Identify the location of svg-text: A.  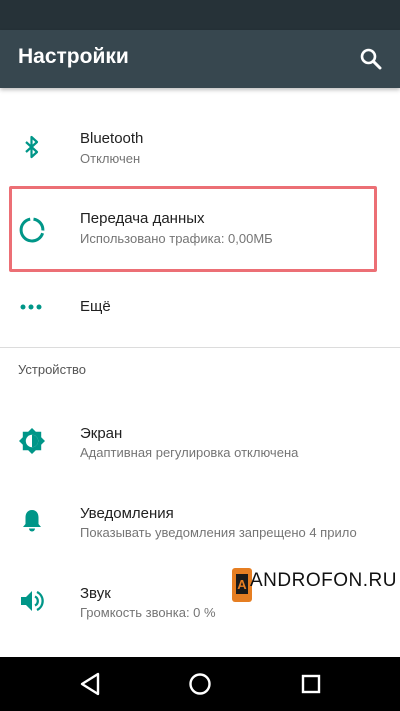
(242, 584).